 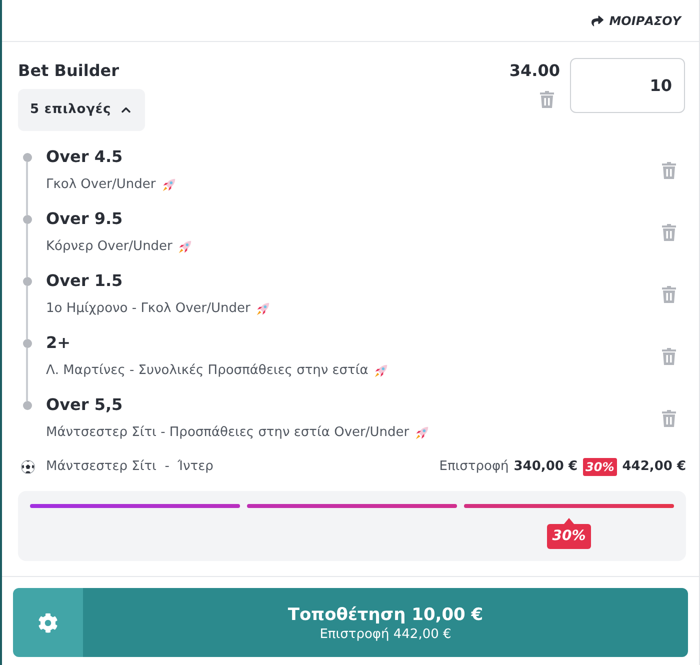 I want to click on boosted-return-amount: 442,00 €, so click(x=654, y=467).